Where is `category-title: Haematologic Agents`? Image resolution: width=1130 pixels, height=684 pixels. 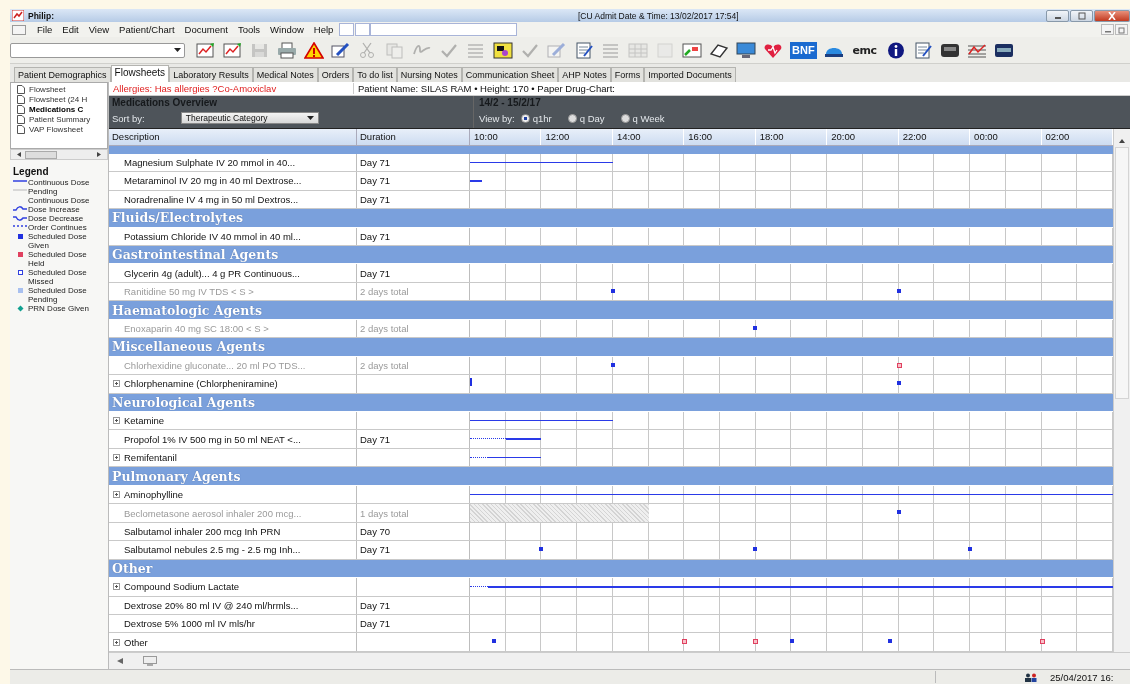 category-title: Haematologic Agents is located at coordinates (187, 310).